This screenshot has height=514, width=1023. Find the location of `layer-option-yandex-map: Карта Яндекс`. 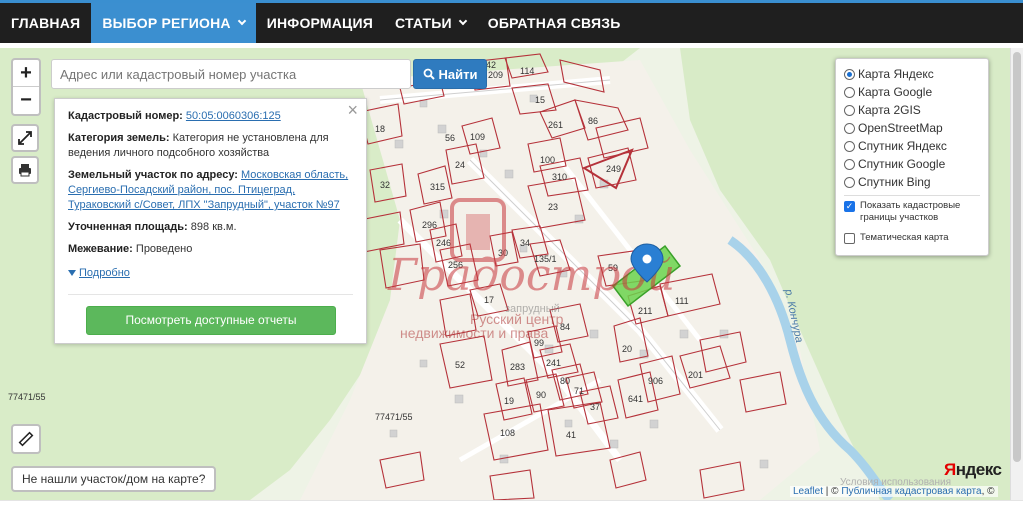

layer-option-yandex-map: Карта Яндекс is located at coordinates (912, 74).